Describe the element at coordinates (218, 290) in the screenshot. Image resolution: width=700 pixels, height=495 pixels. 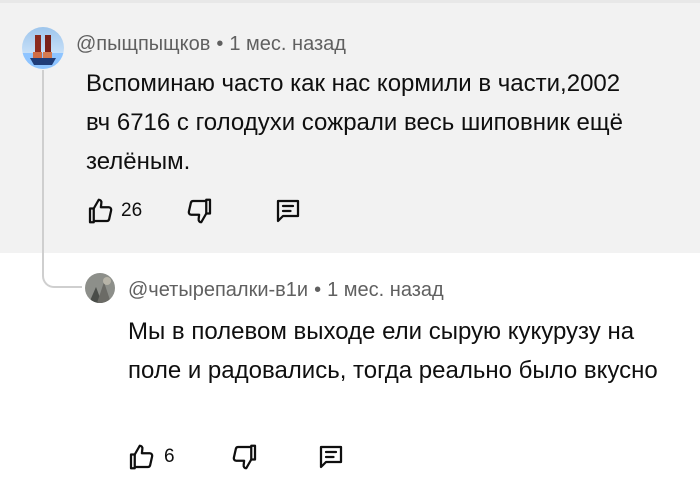
I see `author-handle: @четырепалки-в1и` at that location.